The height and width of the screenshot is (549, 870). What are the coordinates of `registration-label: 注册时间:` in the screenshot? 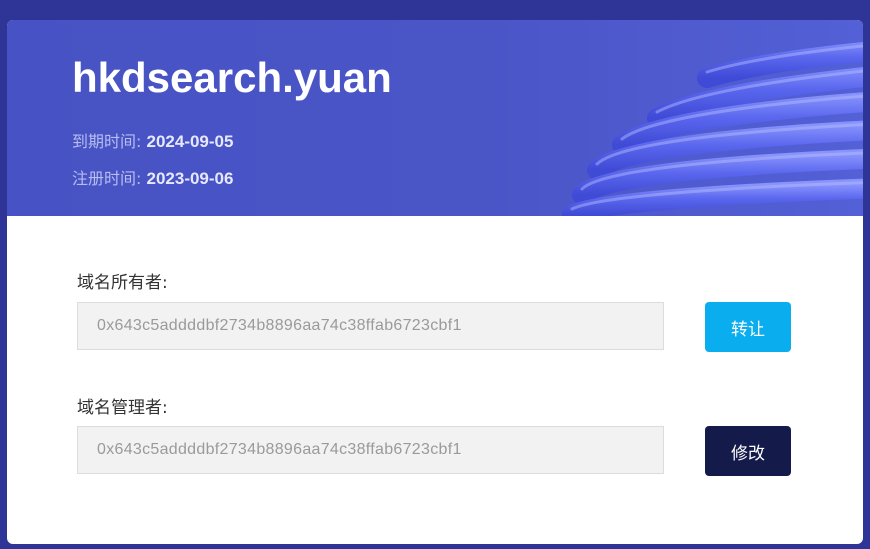 It's located at (107, 178).